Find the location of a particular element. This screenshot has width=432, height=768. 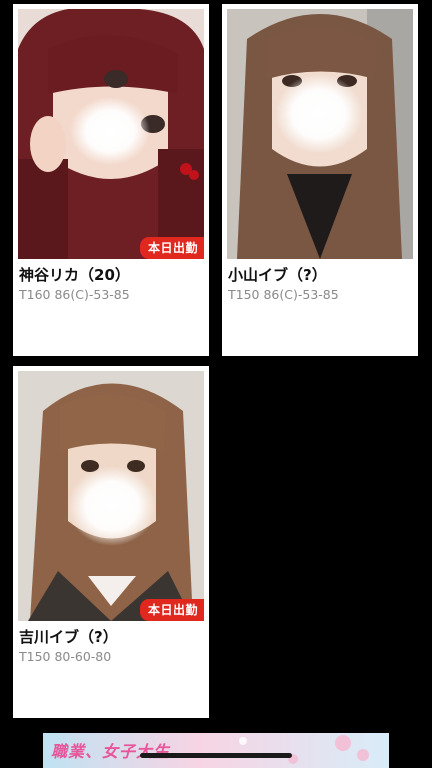

girl-specs: T150 80-60-80 is located at coordinates (65, 656).